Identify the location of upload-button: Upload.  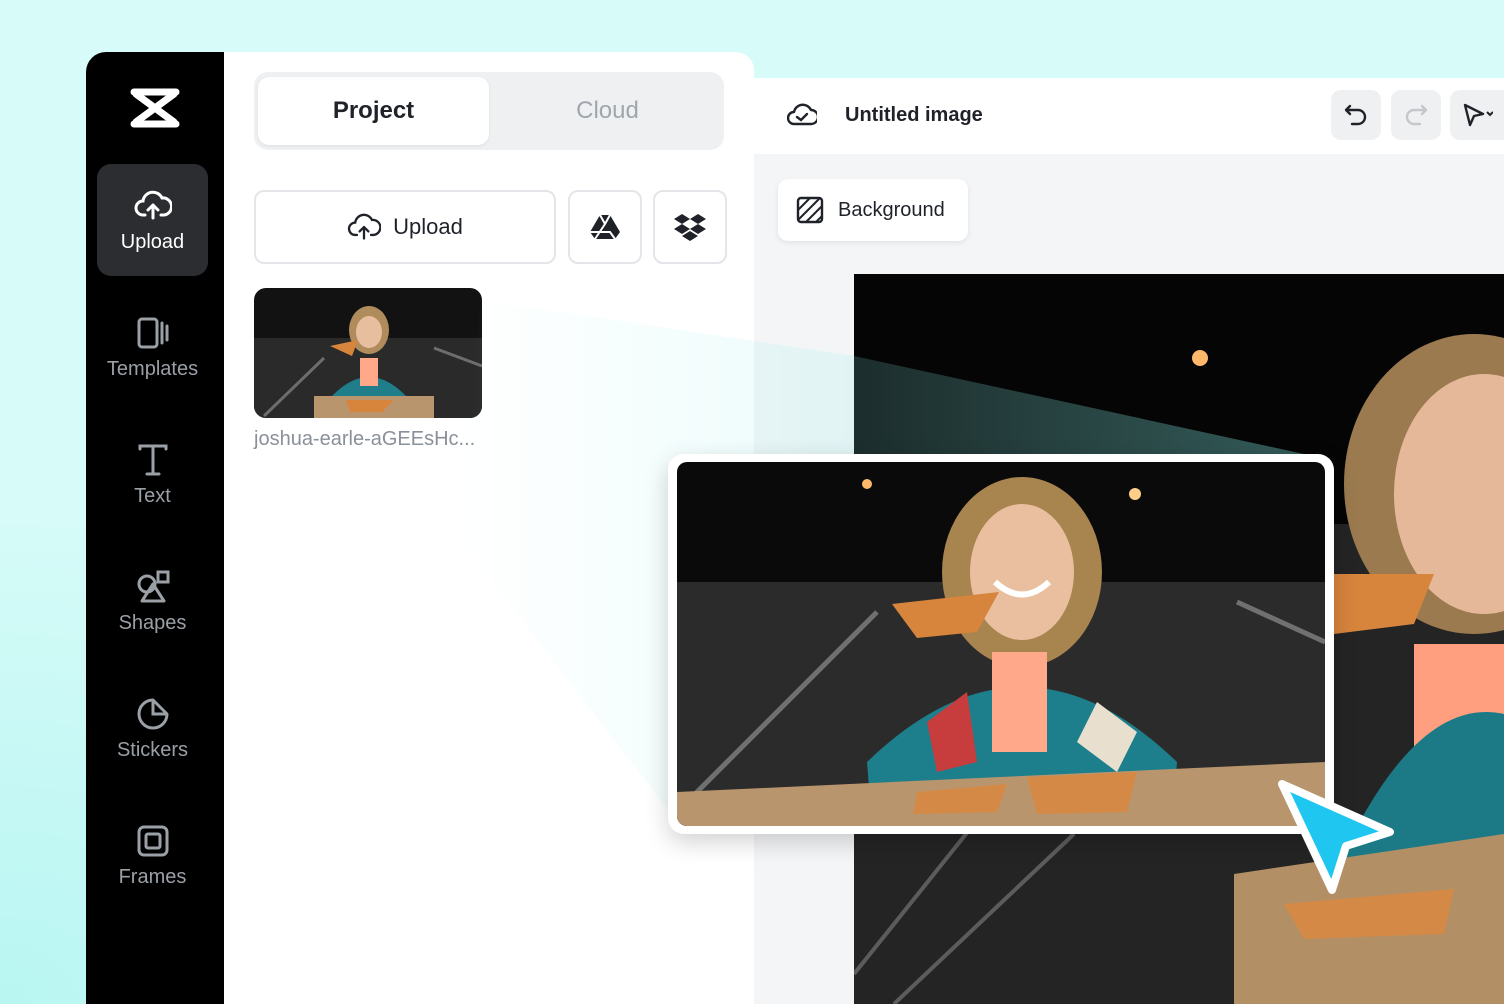
(405, 227).